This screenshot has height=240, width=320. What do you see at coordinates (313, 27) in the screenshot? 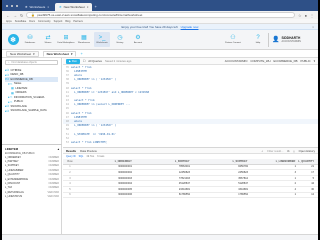
I see `close-icon: ×` at bounding box center [313, 27].